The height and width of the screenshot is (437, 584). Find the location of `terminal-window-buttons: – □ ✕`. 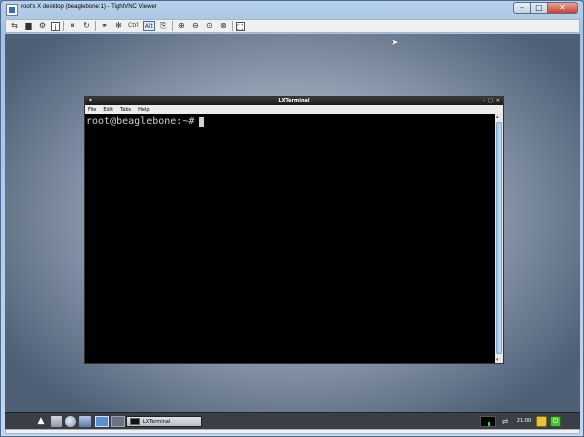

terminal-window-buttons: – □ ✕ is located at coordinates (490, 101).